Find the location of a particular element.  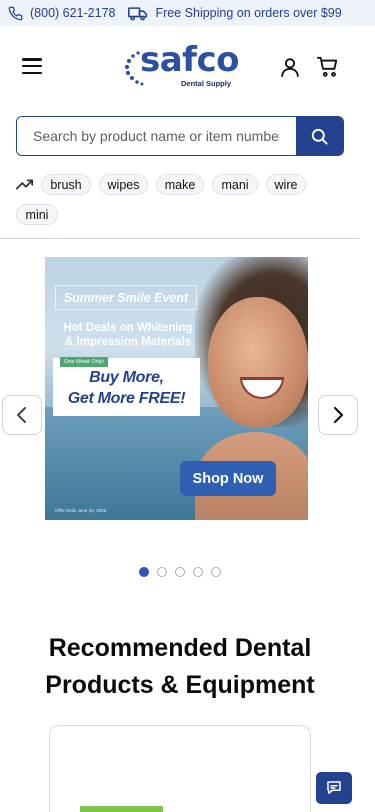

chat-icon is located at coordinates (334, 787).